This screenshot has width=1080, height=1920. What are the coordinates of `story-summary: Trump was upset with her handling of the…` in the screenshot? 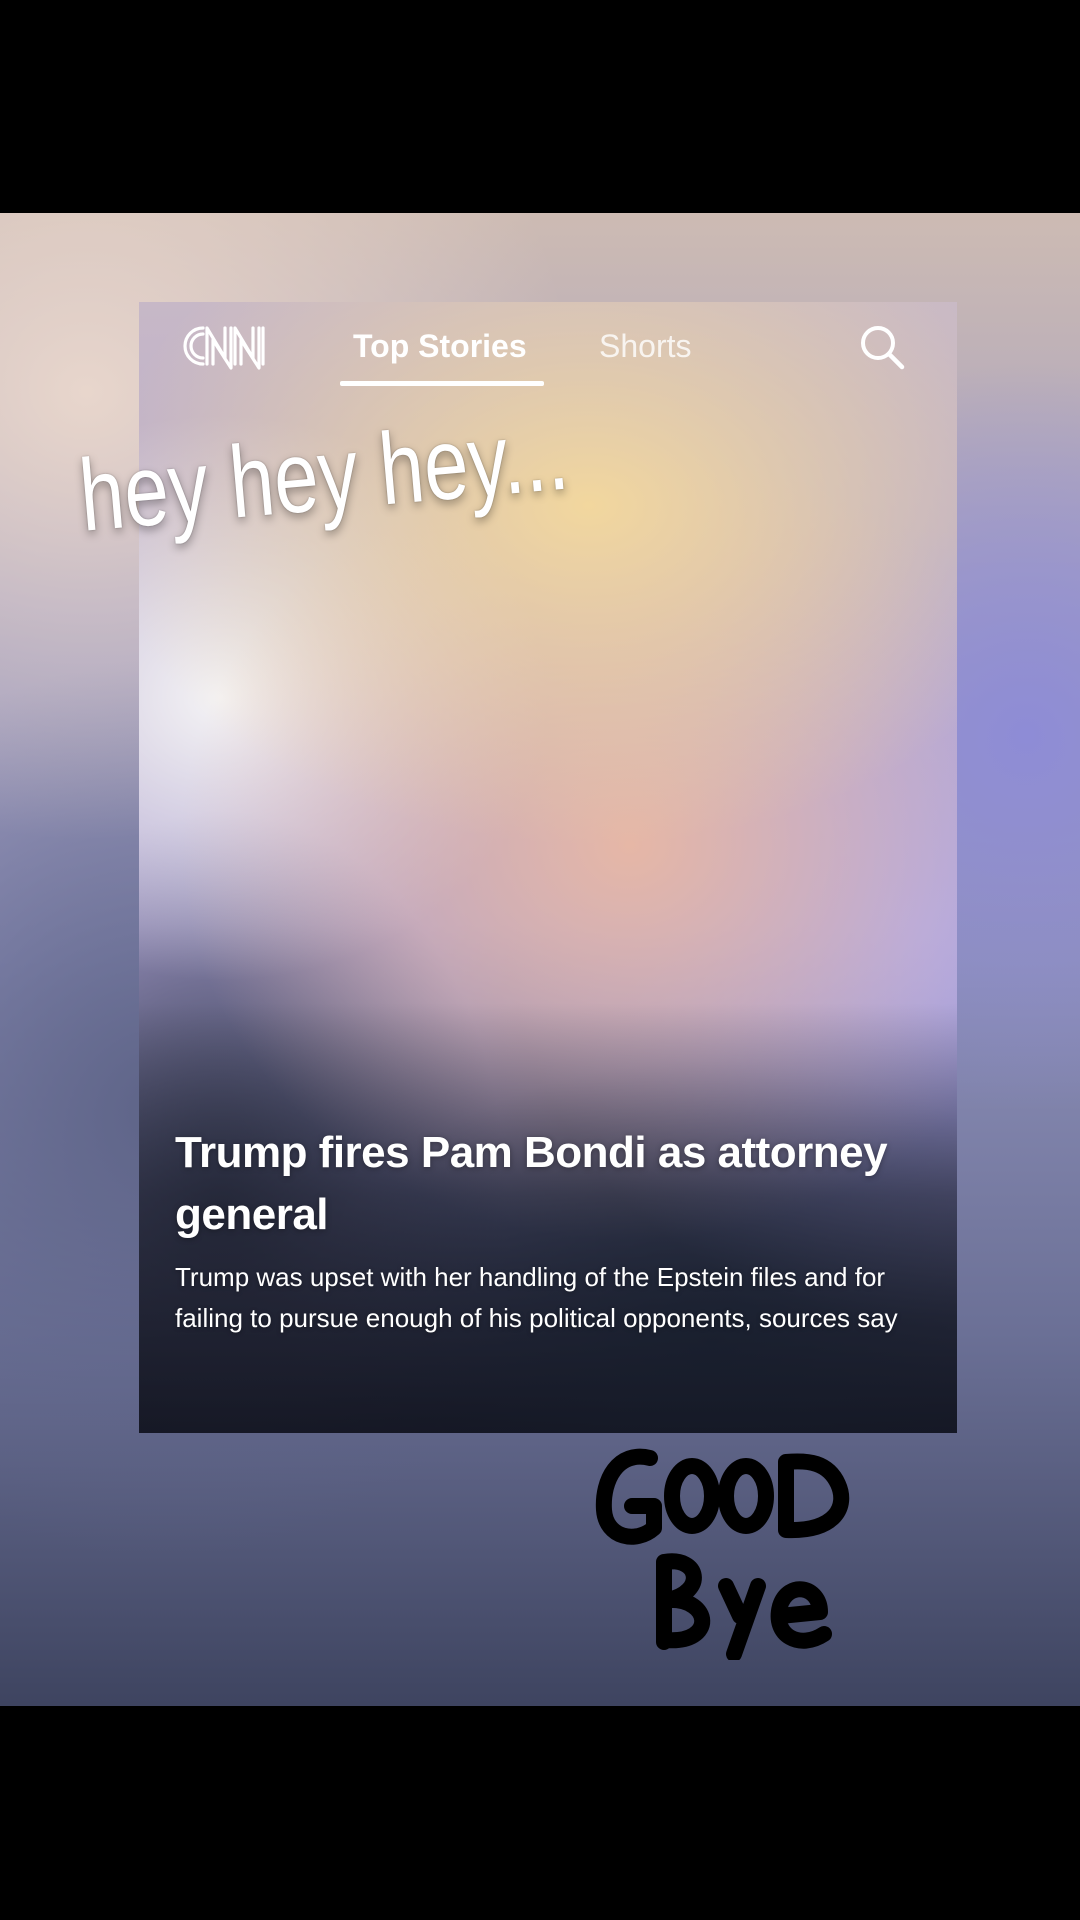 It's located at (545, 1298).